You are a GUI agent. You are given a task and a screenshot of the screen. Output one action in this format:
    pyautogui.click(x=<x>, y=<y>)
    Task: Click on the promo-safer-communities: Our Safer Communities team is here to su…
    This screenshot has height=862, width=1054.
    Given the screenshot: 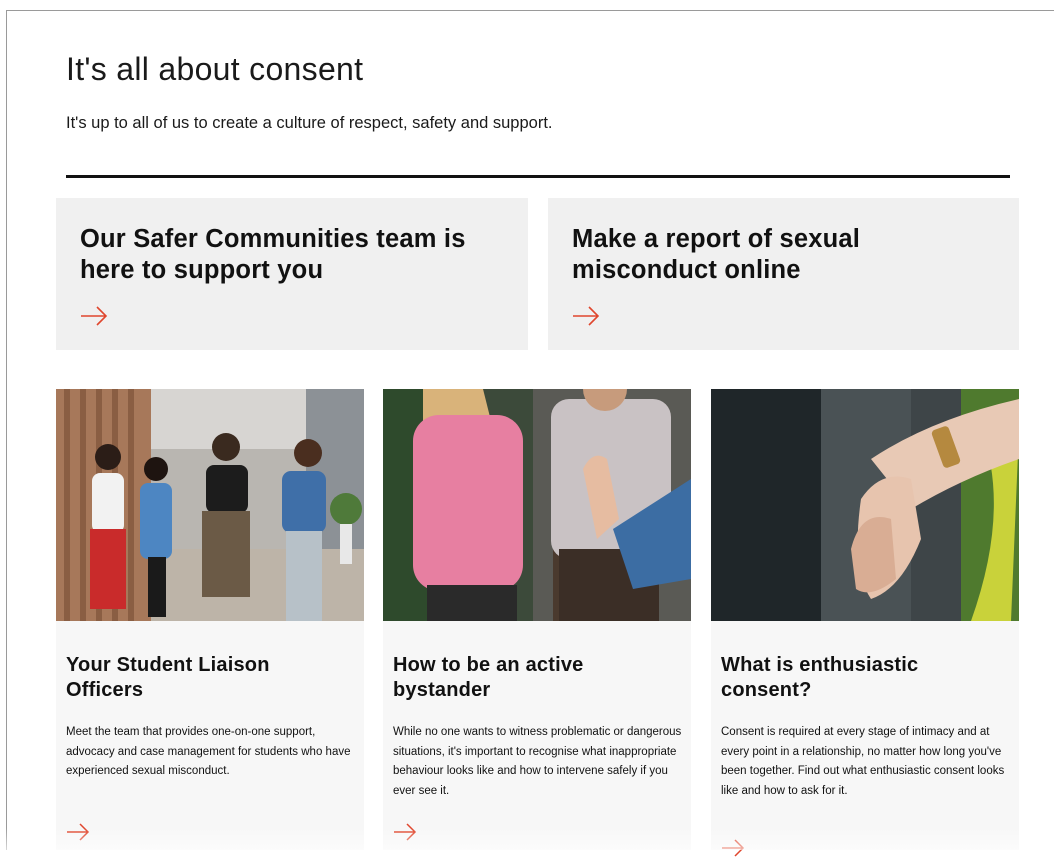 What is the action you would take?
    pyautogui.click(x=292, y=274)
    